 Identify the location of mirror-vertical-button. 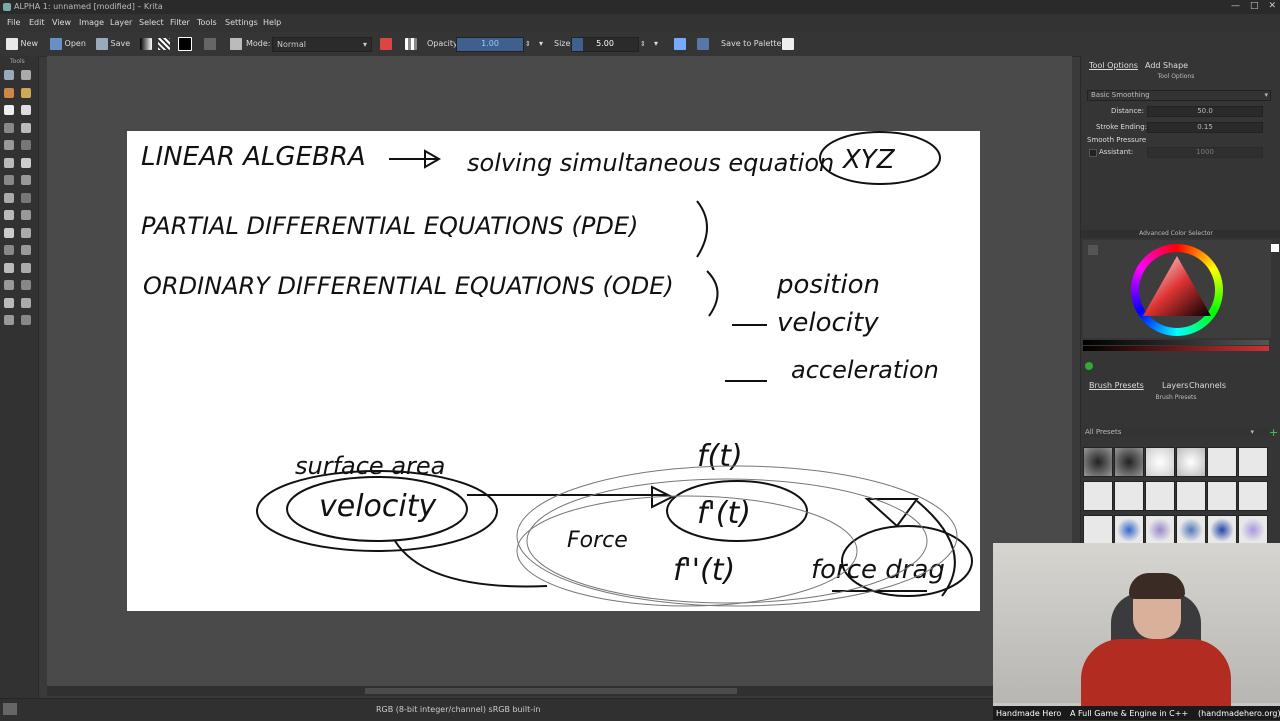
(703, 44).